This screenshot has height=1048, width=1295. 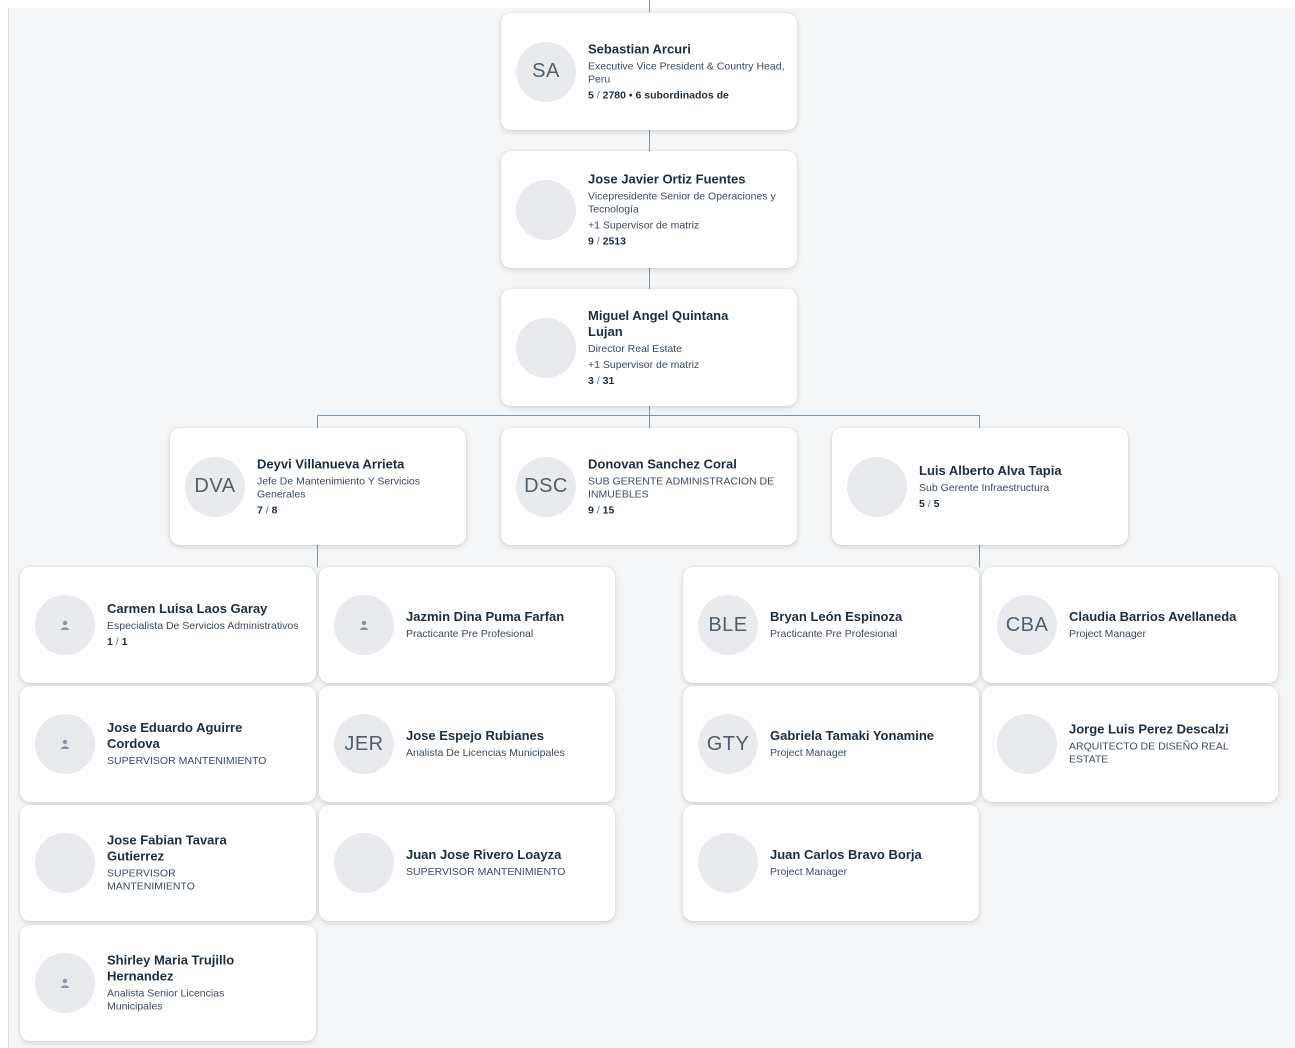 I want to click on avatar-initials: CBA, so click(x=1027, y=624).